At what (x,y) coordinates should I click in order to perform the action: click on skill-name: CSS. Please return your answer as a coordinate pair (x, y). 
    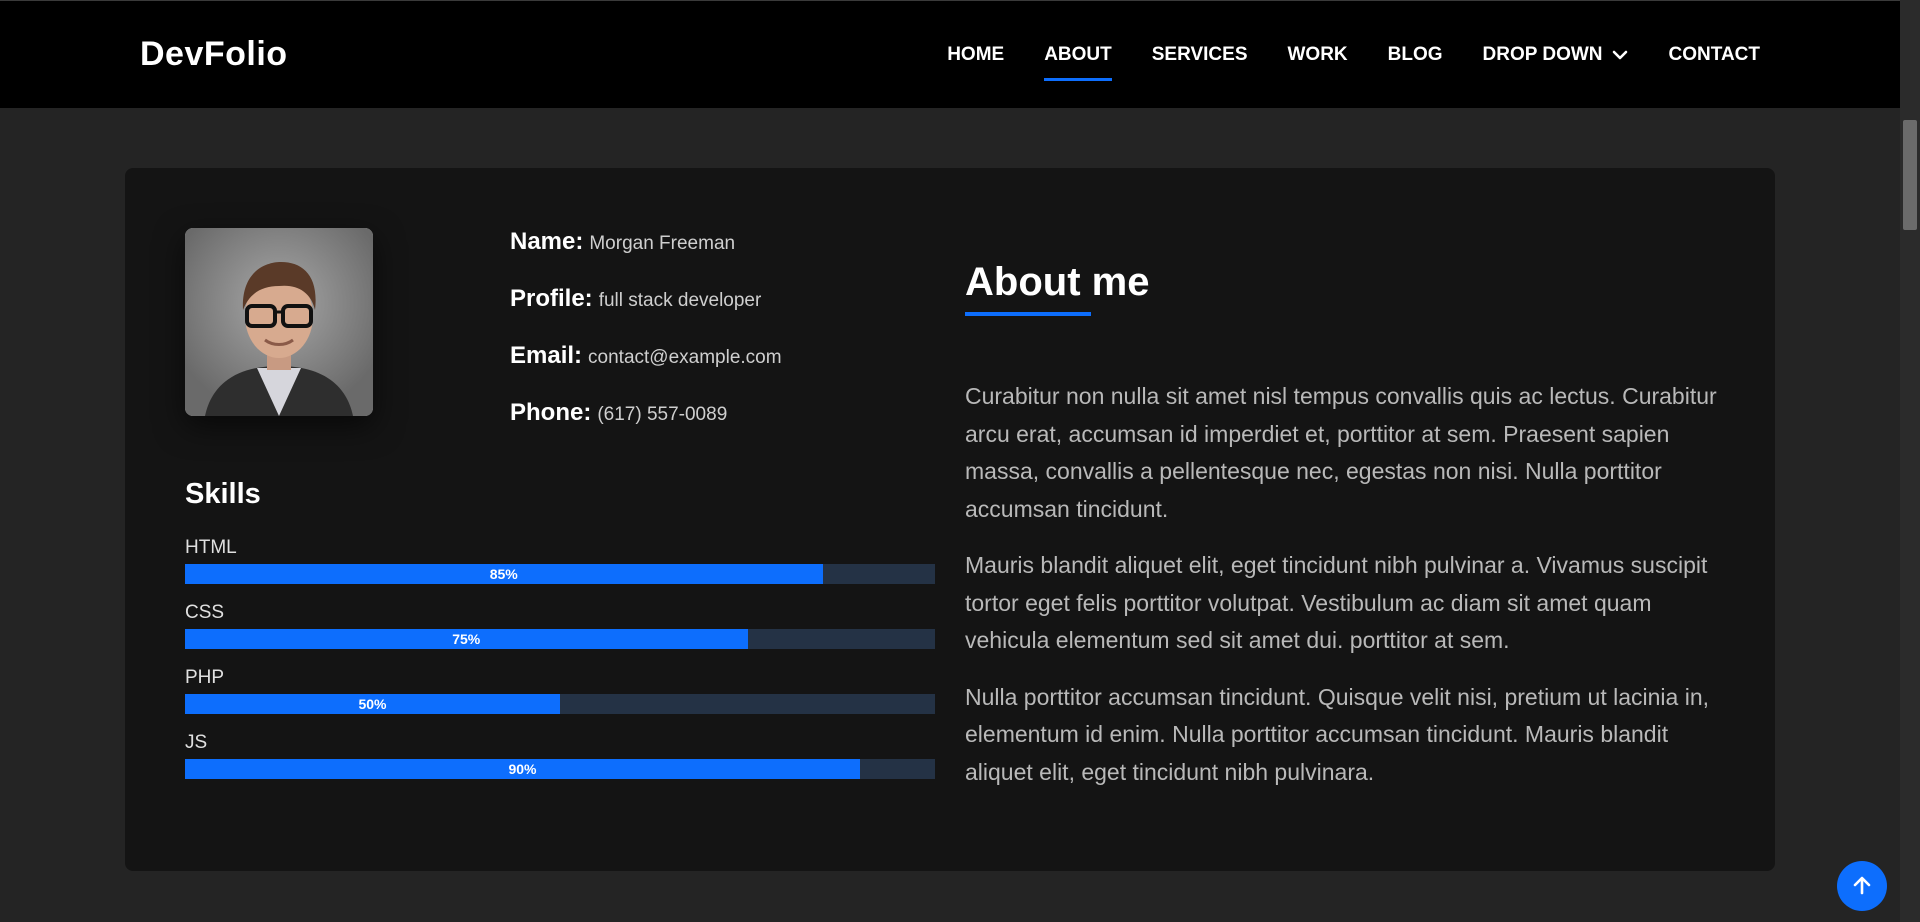
    Looking at the image, I should click on (205, 612).